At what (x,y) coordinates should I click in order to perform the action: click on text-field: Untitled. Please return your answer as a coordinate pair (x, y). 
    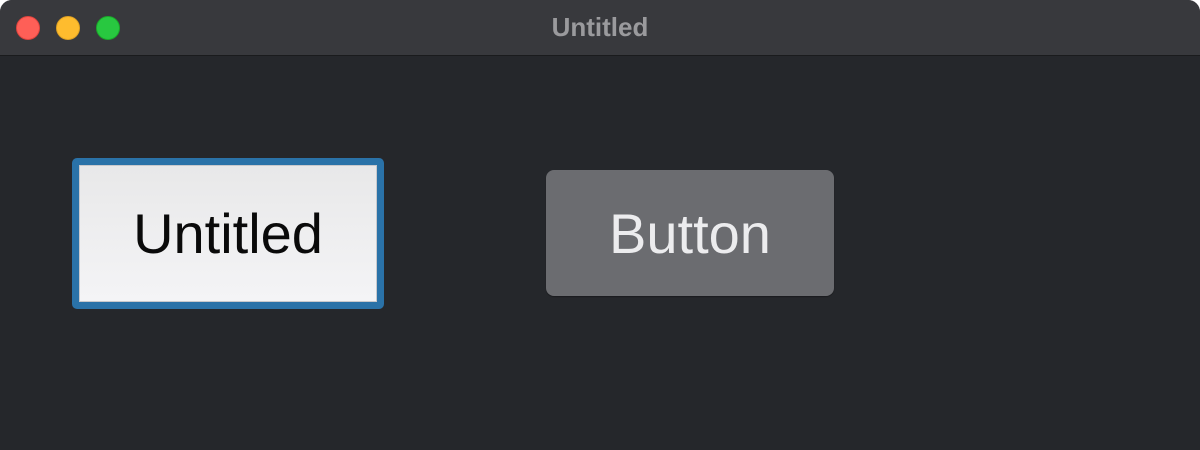
    Looking at the image, I should click on (228, 233).